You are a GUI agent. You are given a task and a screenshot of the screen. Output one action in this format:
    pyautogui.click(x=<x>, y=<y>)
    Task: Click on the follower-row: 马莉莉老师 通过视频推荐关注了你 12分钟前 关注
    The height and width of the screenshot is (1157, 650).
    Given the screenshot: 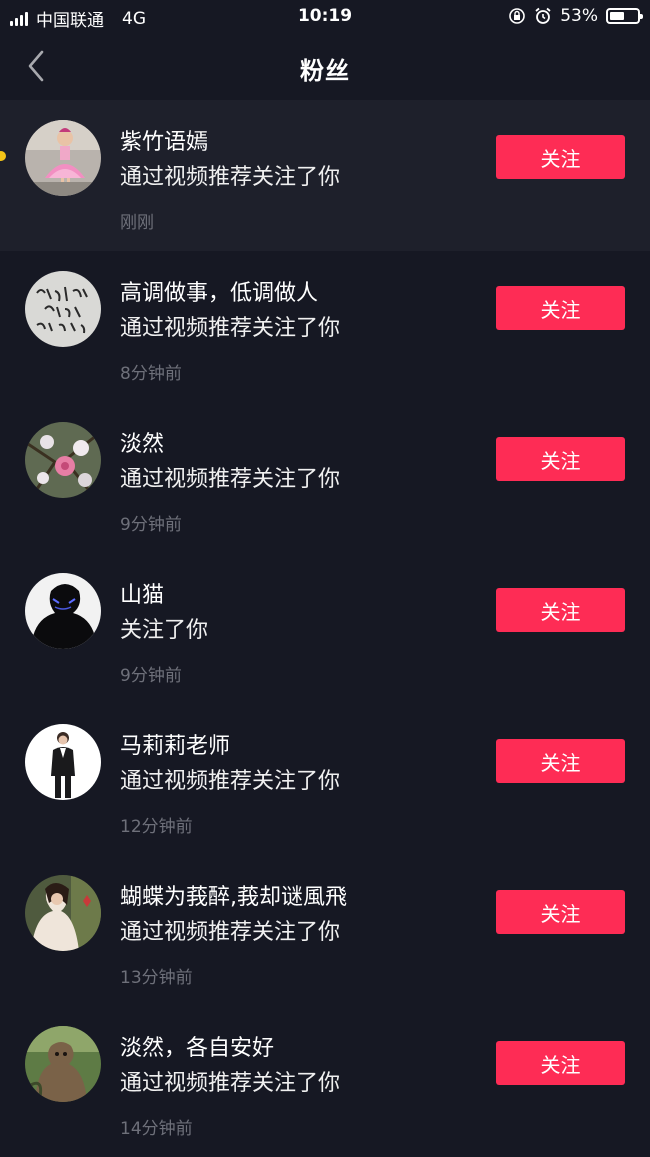 What is the action you would take?
    pyautogui.click(x=325, y=779)
    